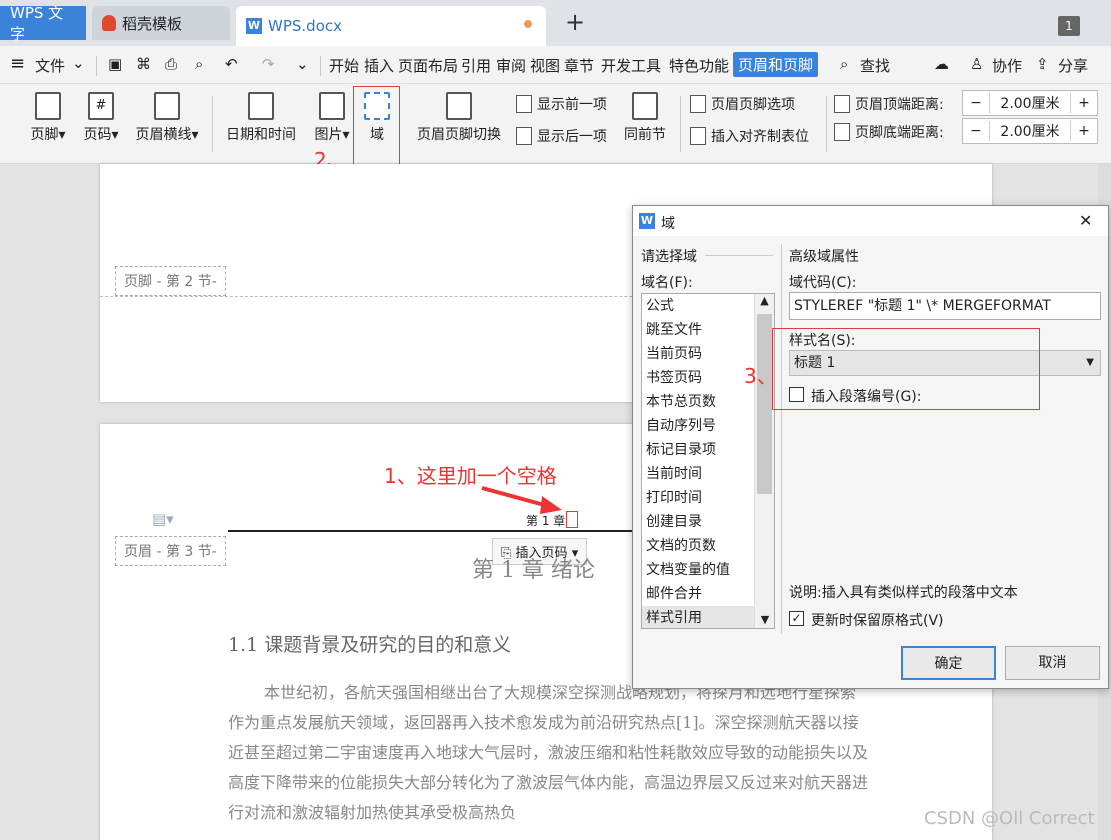 The width and height of the screenshot is (1111, 840). Describe the element at coordinates (1085, 220) in the screenshot. I see `close-icon: ✕` at that location.